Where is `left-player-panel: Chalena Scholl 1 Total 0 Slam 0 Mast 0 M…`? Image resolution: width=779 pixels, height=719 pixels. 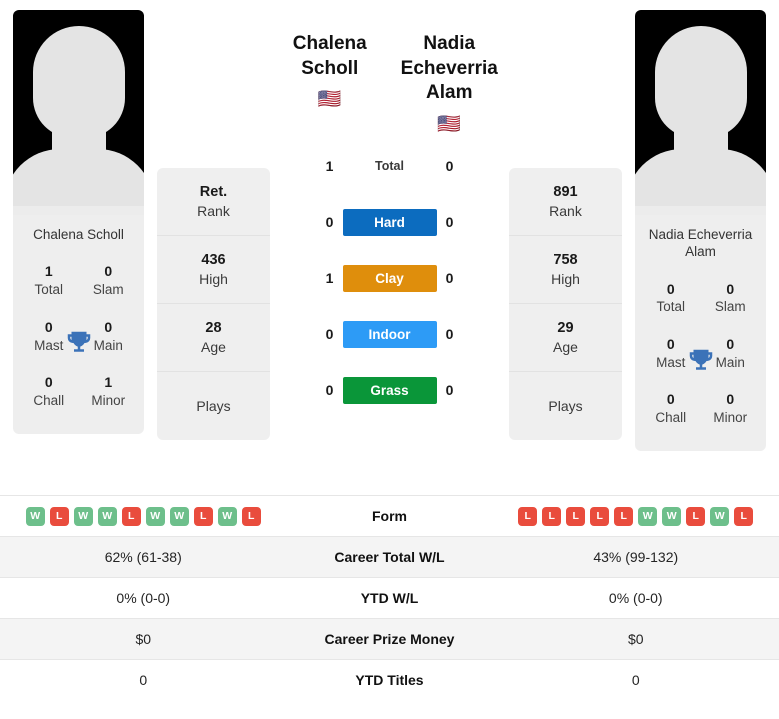 left-player-panel: Chalena Scholl 1 Total 0 Slam 0 Mast 0 M… is located at coordinates (78, 222).